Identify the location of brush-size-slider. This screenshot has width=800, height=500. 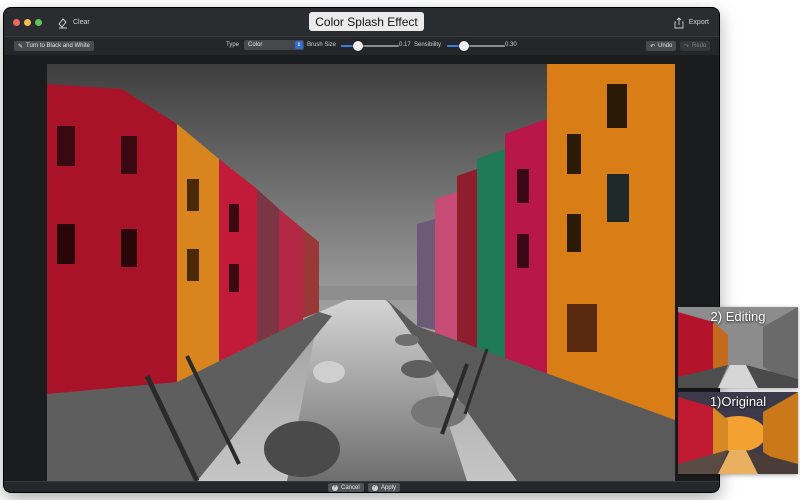
(370, 46).